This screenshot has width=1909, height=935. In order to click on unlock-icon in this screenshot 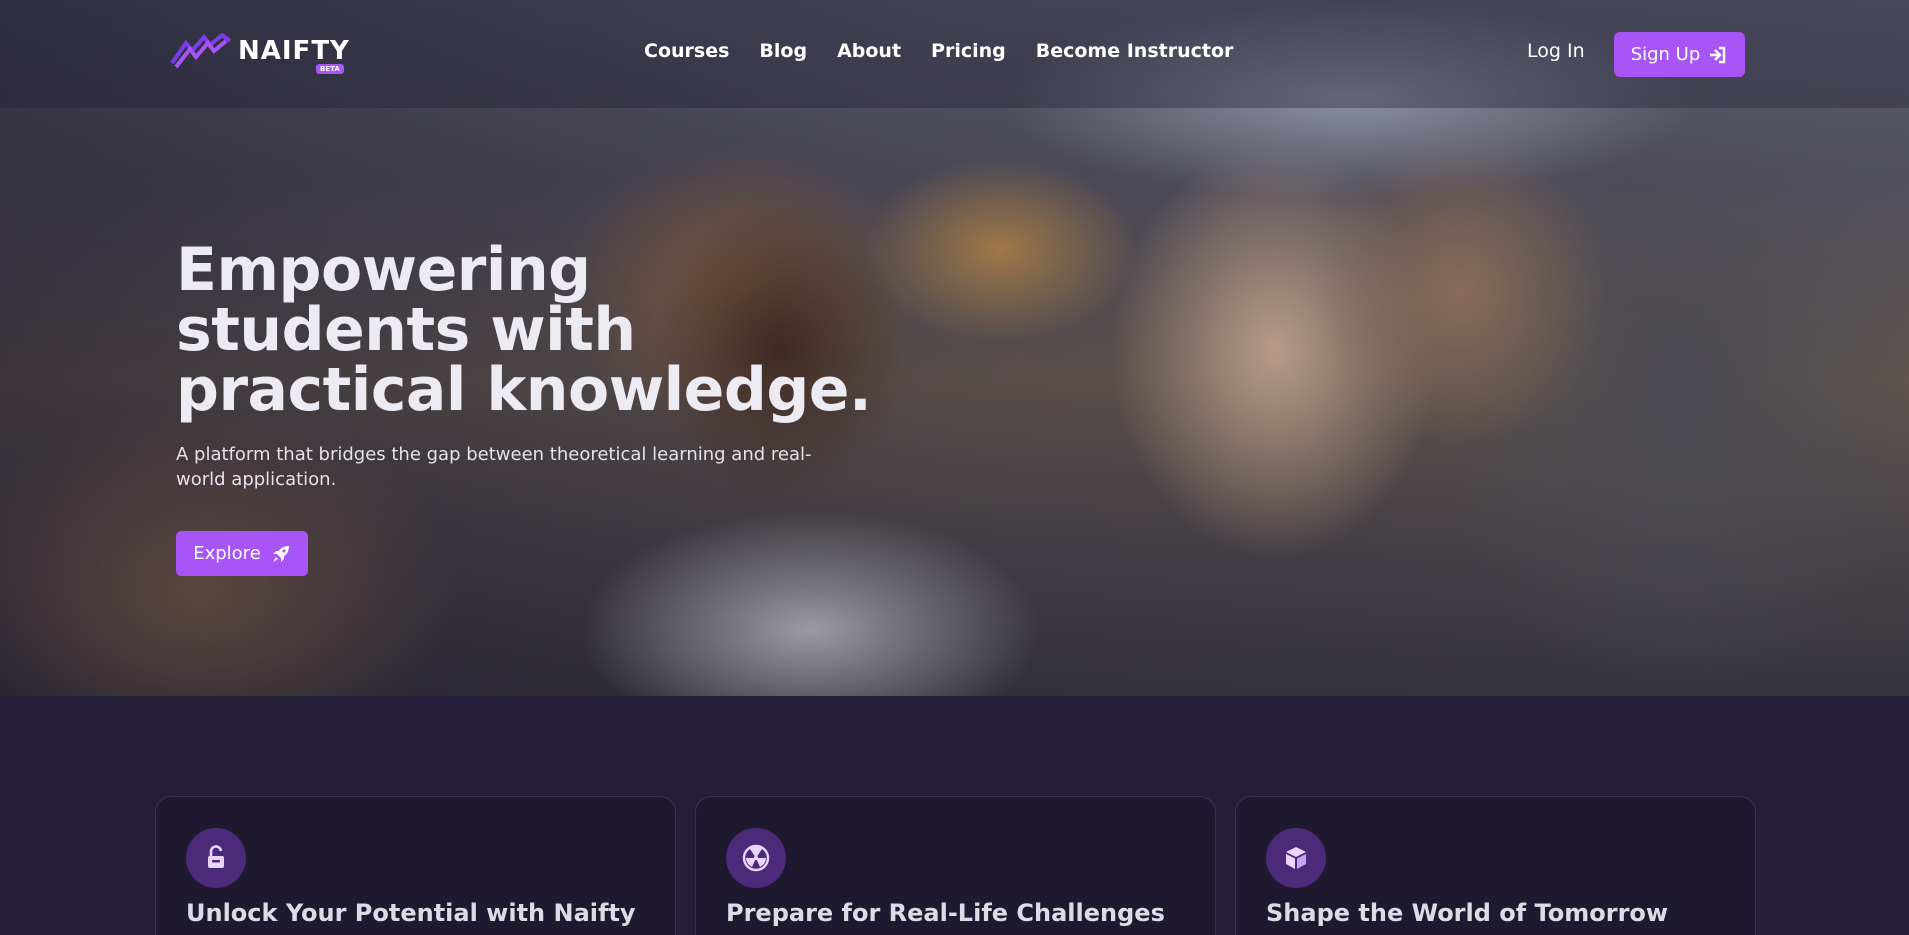, I will do `click(216, 856)`.